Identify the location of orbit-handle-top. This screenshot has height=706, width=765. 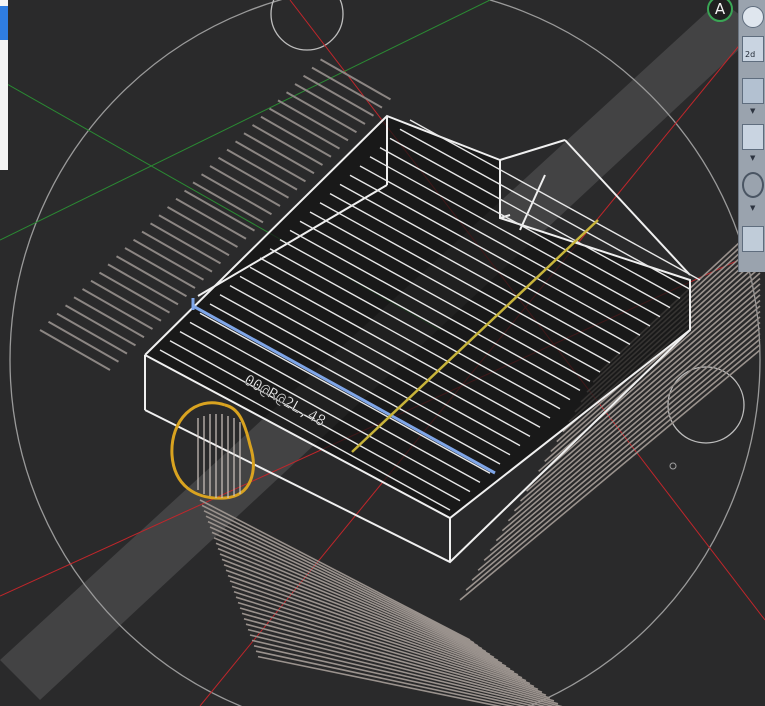
(307, 25).